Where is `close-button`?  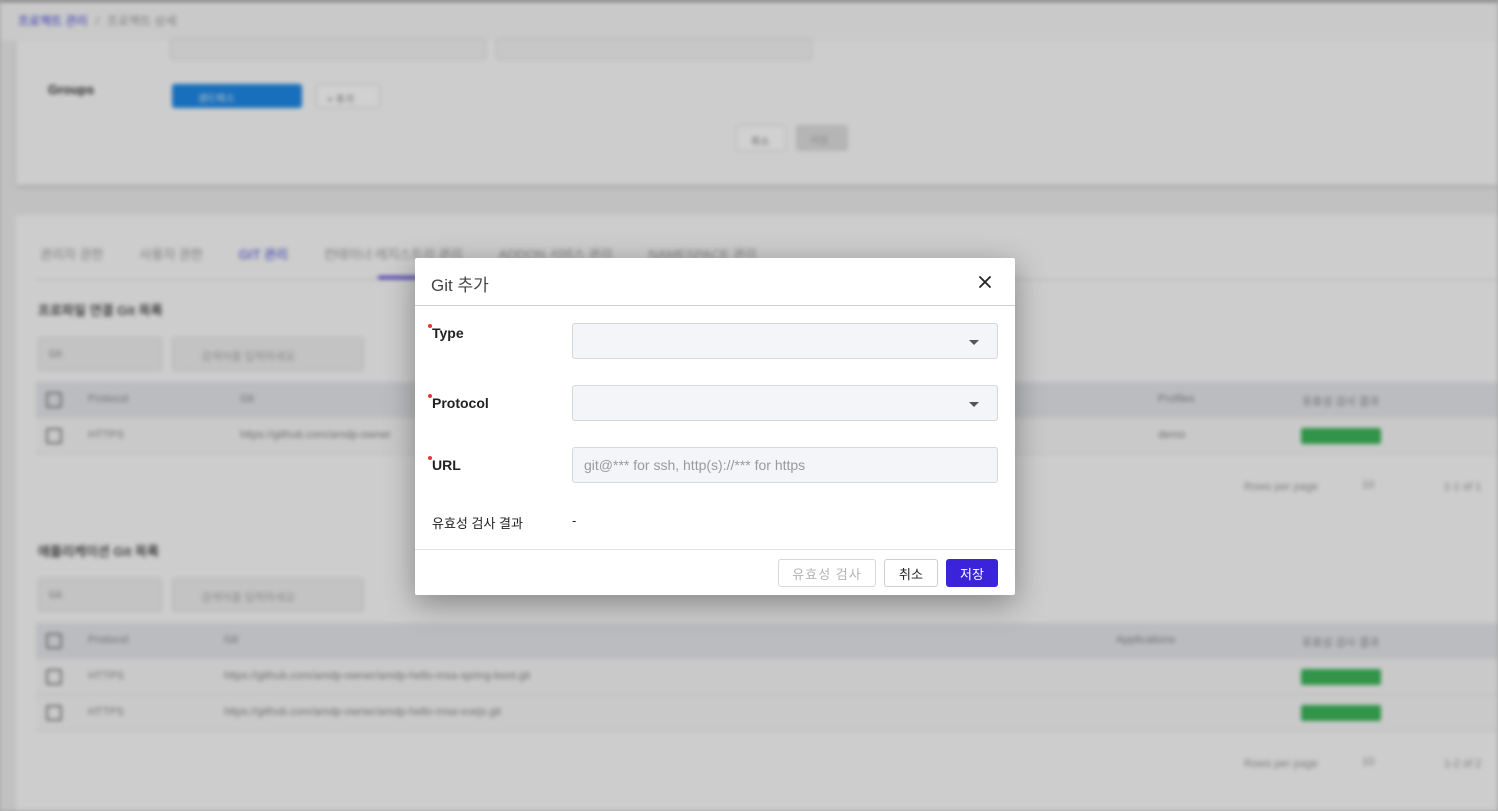
close-button is located at coordinates (985, 282).